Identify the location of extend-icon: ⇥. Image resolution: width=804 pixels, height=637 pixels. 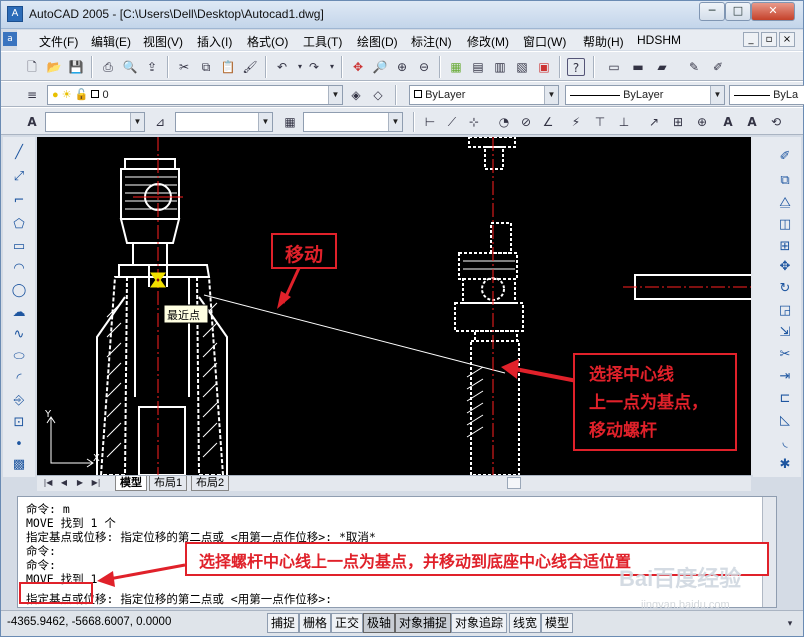
(785, 377).